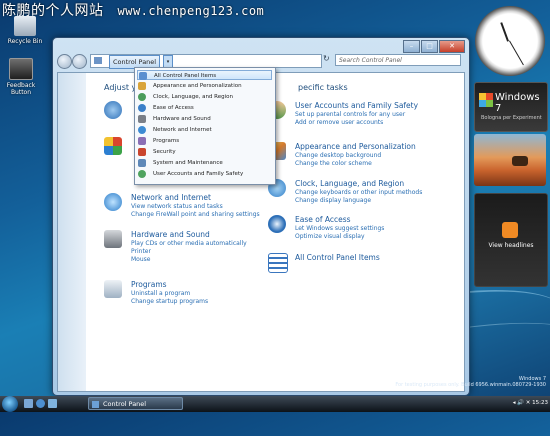 This screenshot has width=550, height=436. I want to click on refresh-icon: ↻, so click(326, 58).